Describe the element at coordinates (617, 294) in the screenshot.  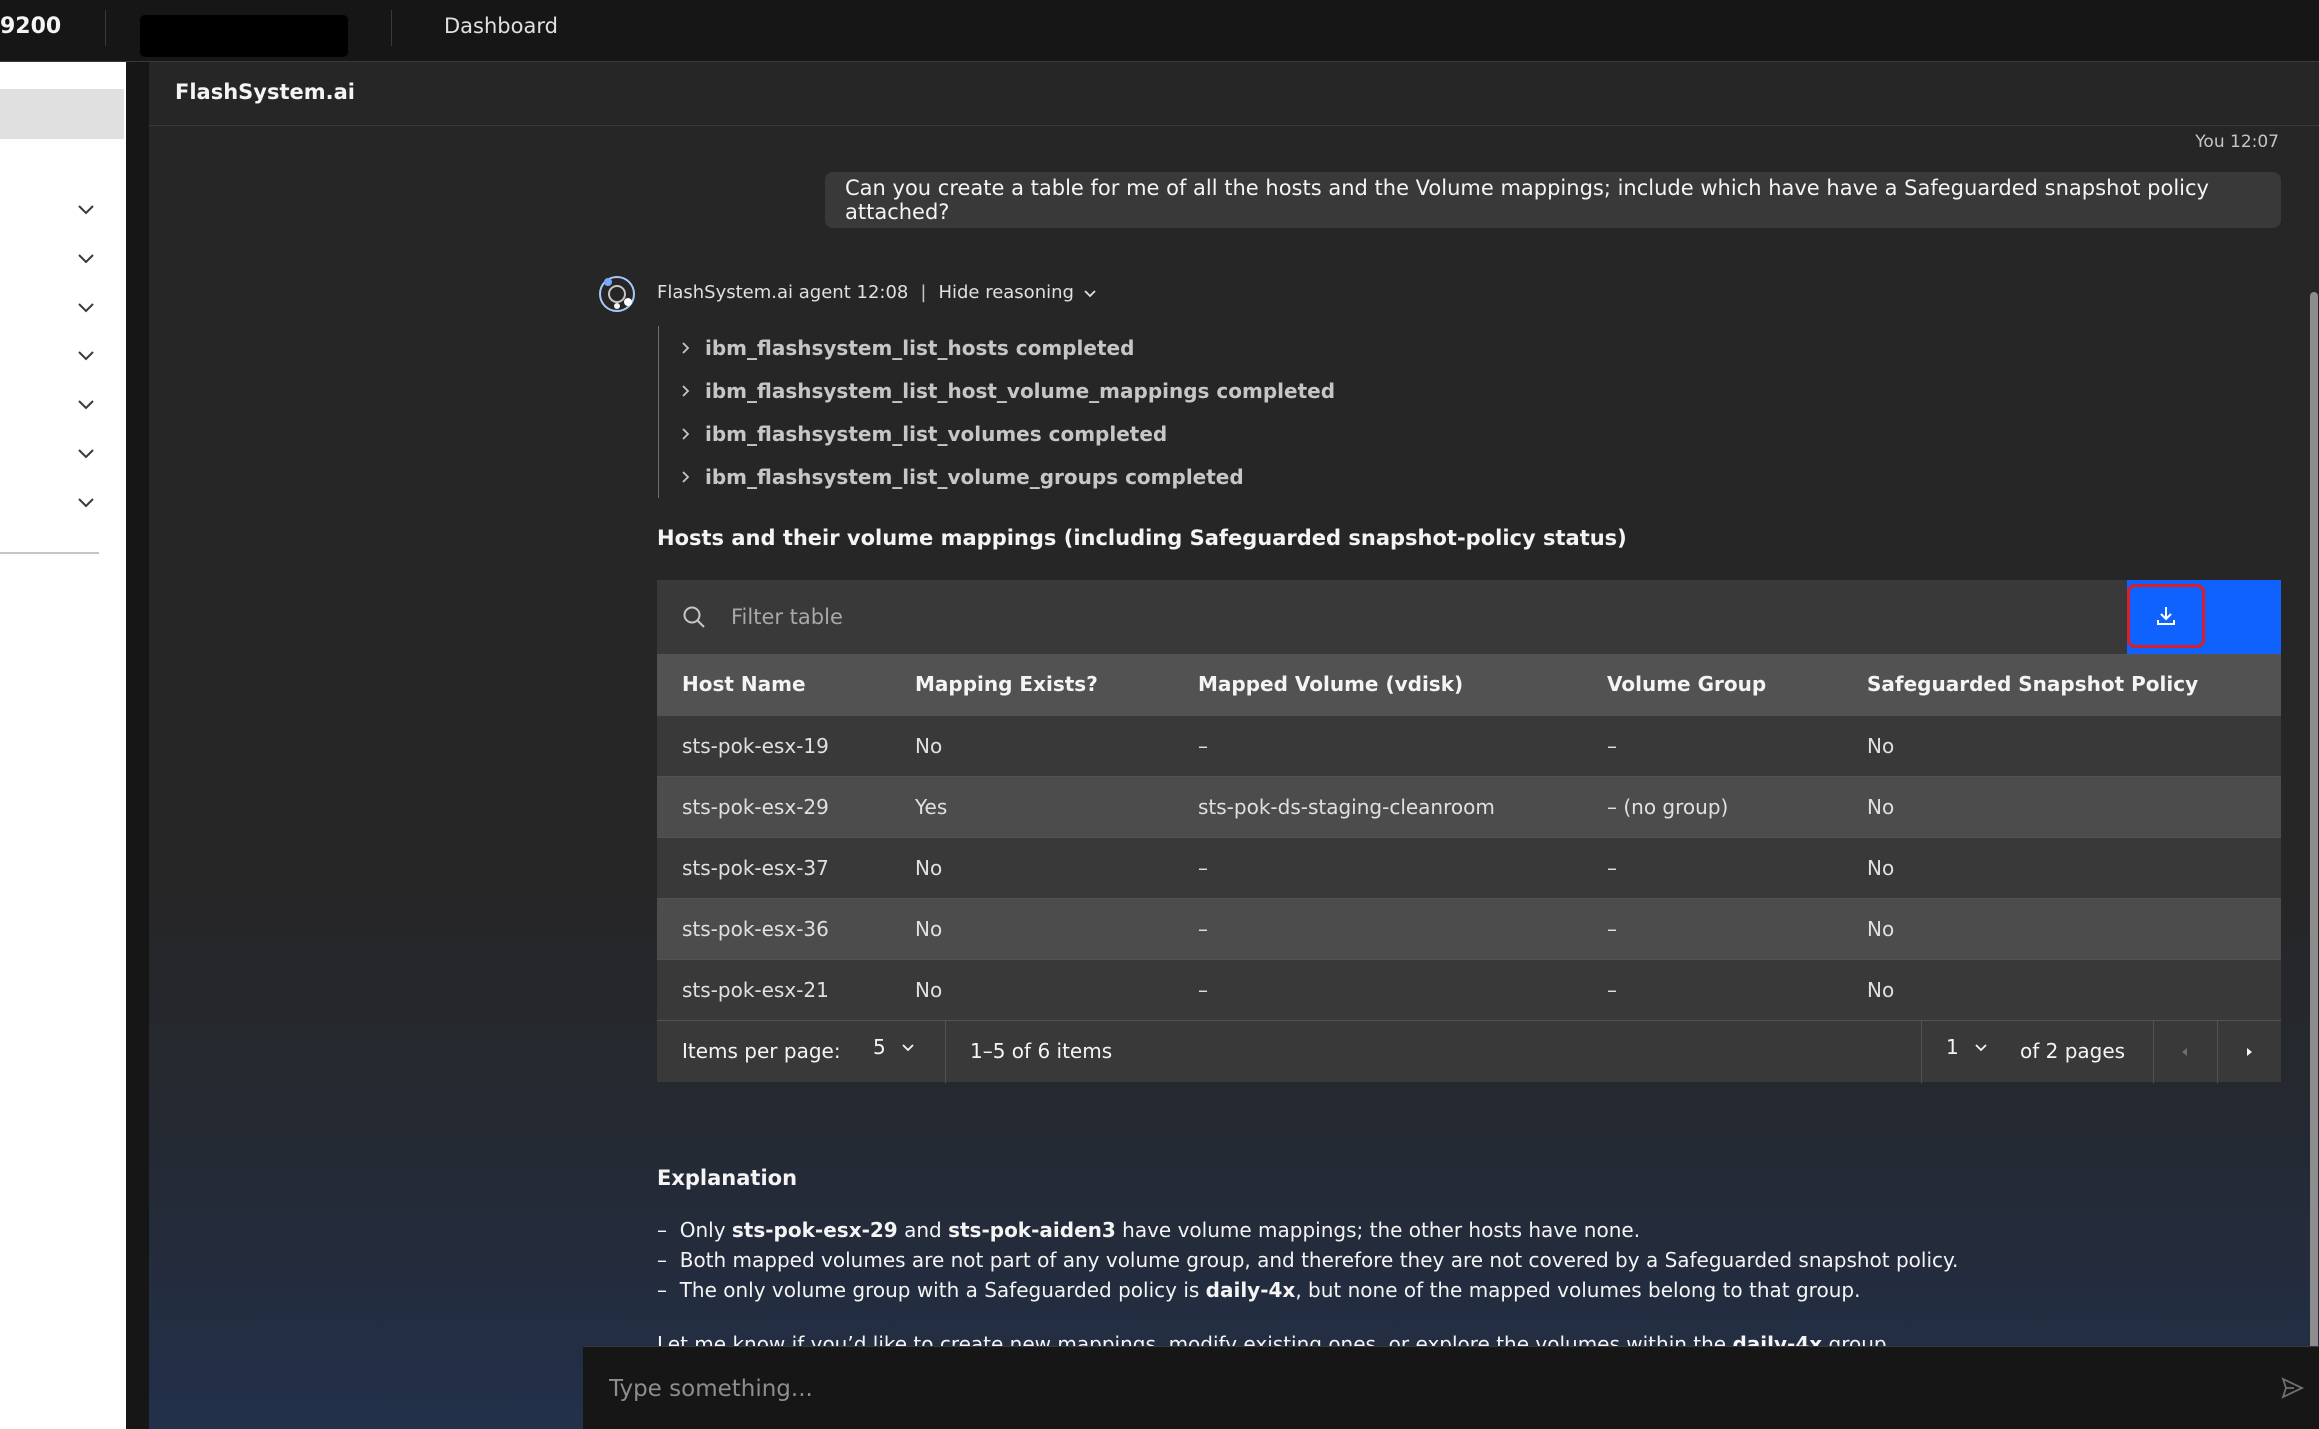
I see `agent-avatar-icon` at that location.